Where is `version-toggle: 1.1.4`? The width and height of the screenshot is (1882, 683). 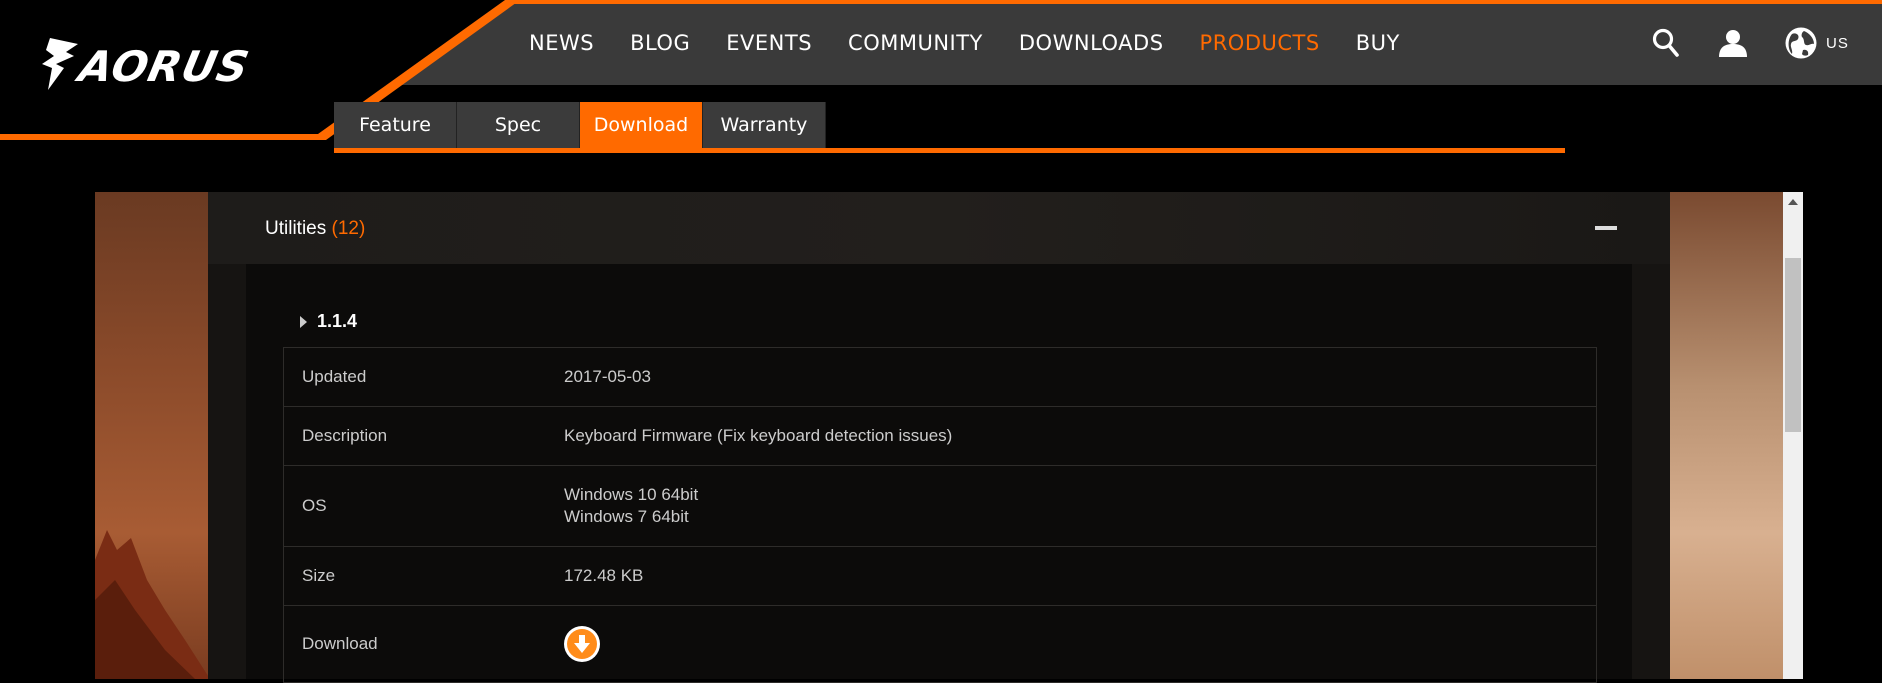 version-toggle: 1.1.4 is located at coordinates (328, 321).